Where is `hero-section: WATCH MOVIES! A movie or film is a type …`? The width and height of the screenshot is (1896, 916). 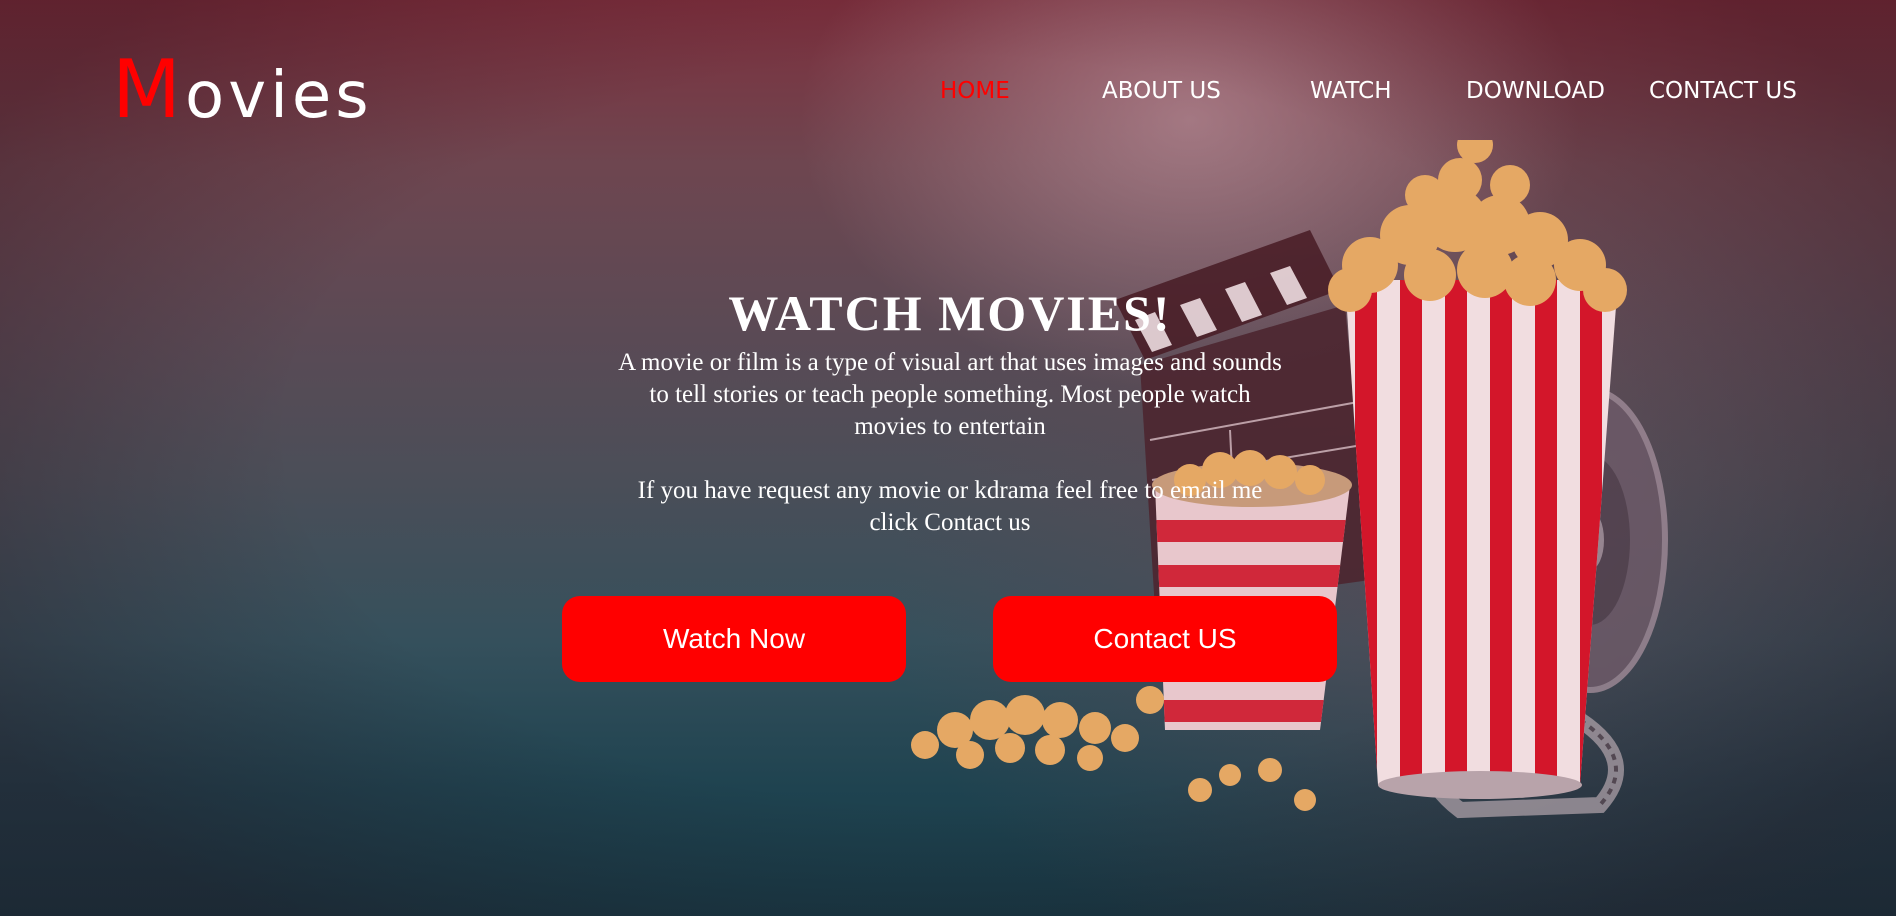
hero-section: WATCH MOVIES! A movie or film is a type … is located at coordinates (950, 412).